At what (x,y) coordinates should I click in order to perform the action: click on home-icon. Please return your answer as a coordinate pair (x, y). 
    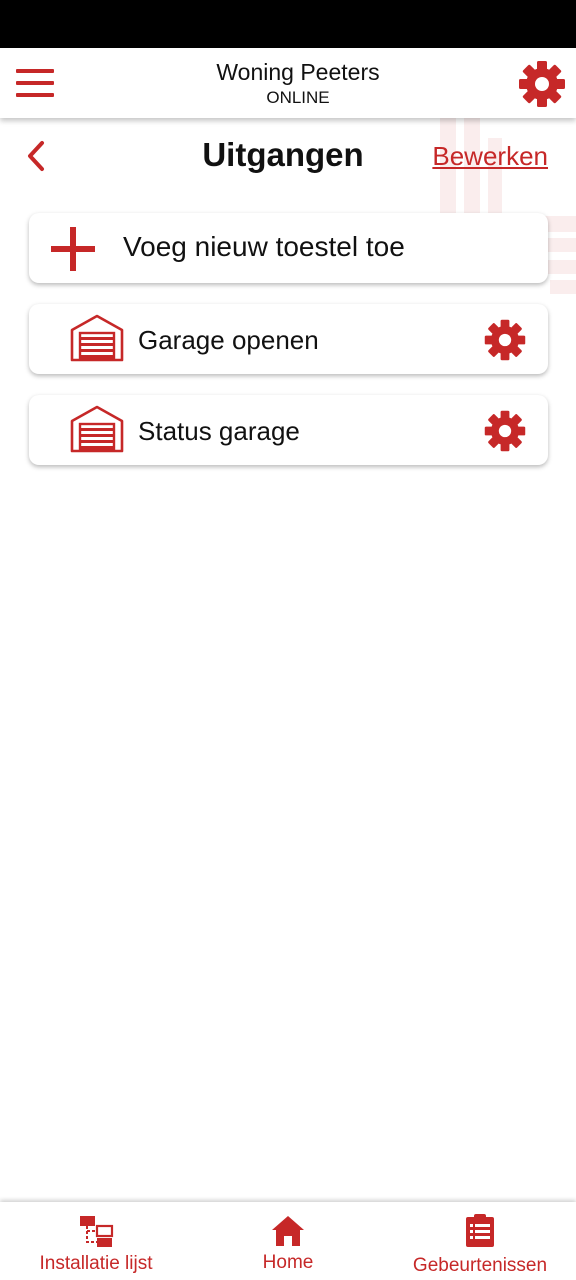
    Looking at the image, I should click on (288, 1231).